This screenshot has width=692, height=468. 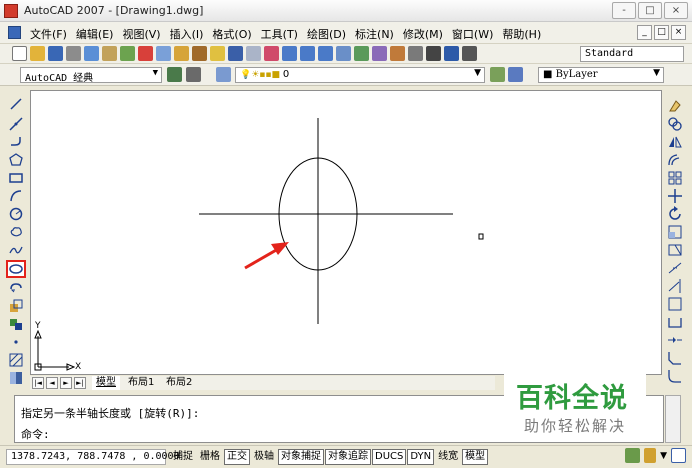 What do you see at coordinates (163, 53) in the screenshot?
I see `copy-icon` at bounding box center [163, 53].